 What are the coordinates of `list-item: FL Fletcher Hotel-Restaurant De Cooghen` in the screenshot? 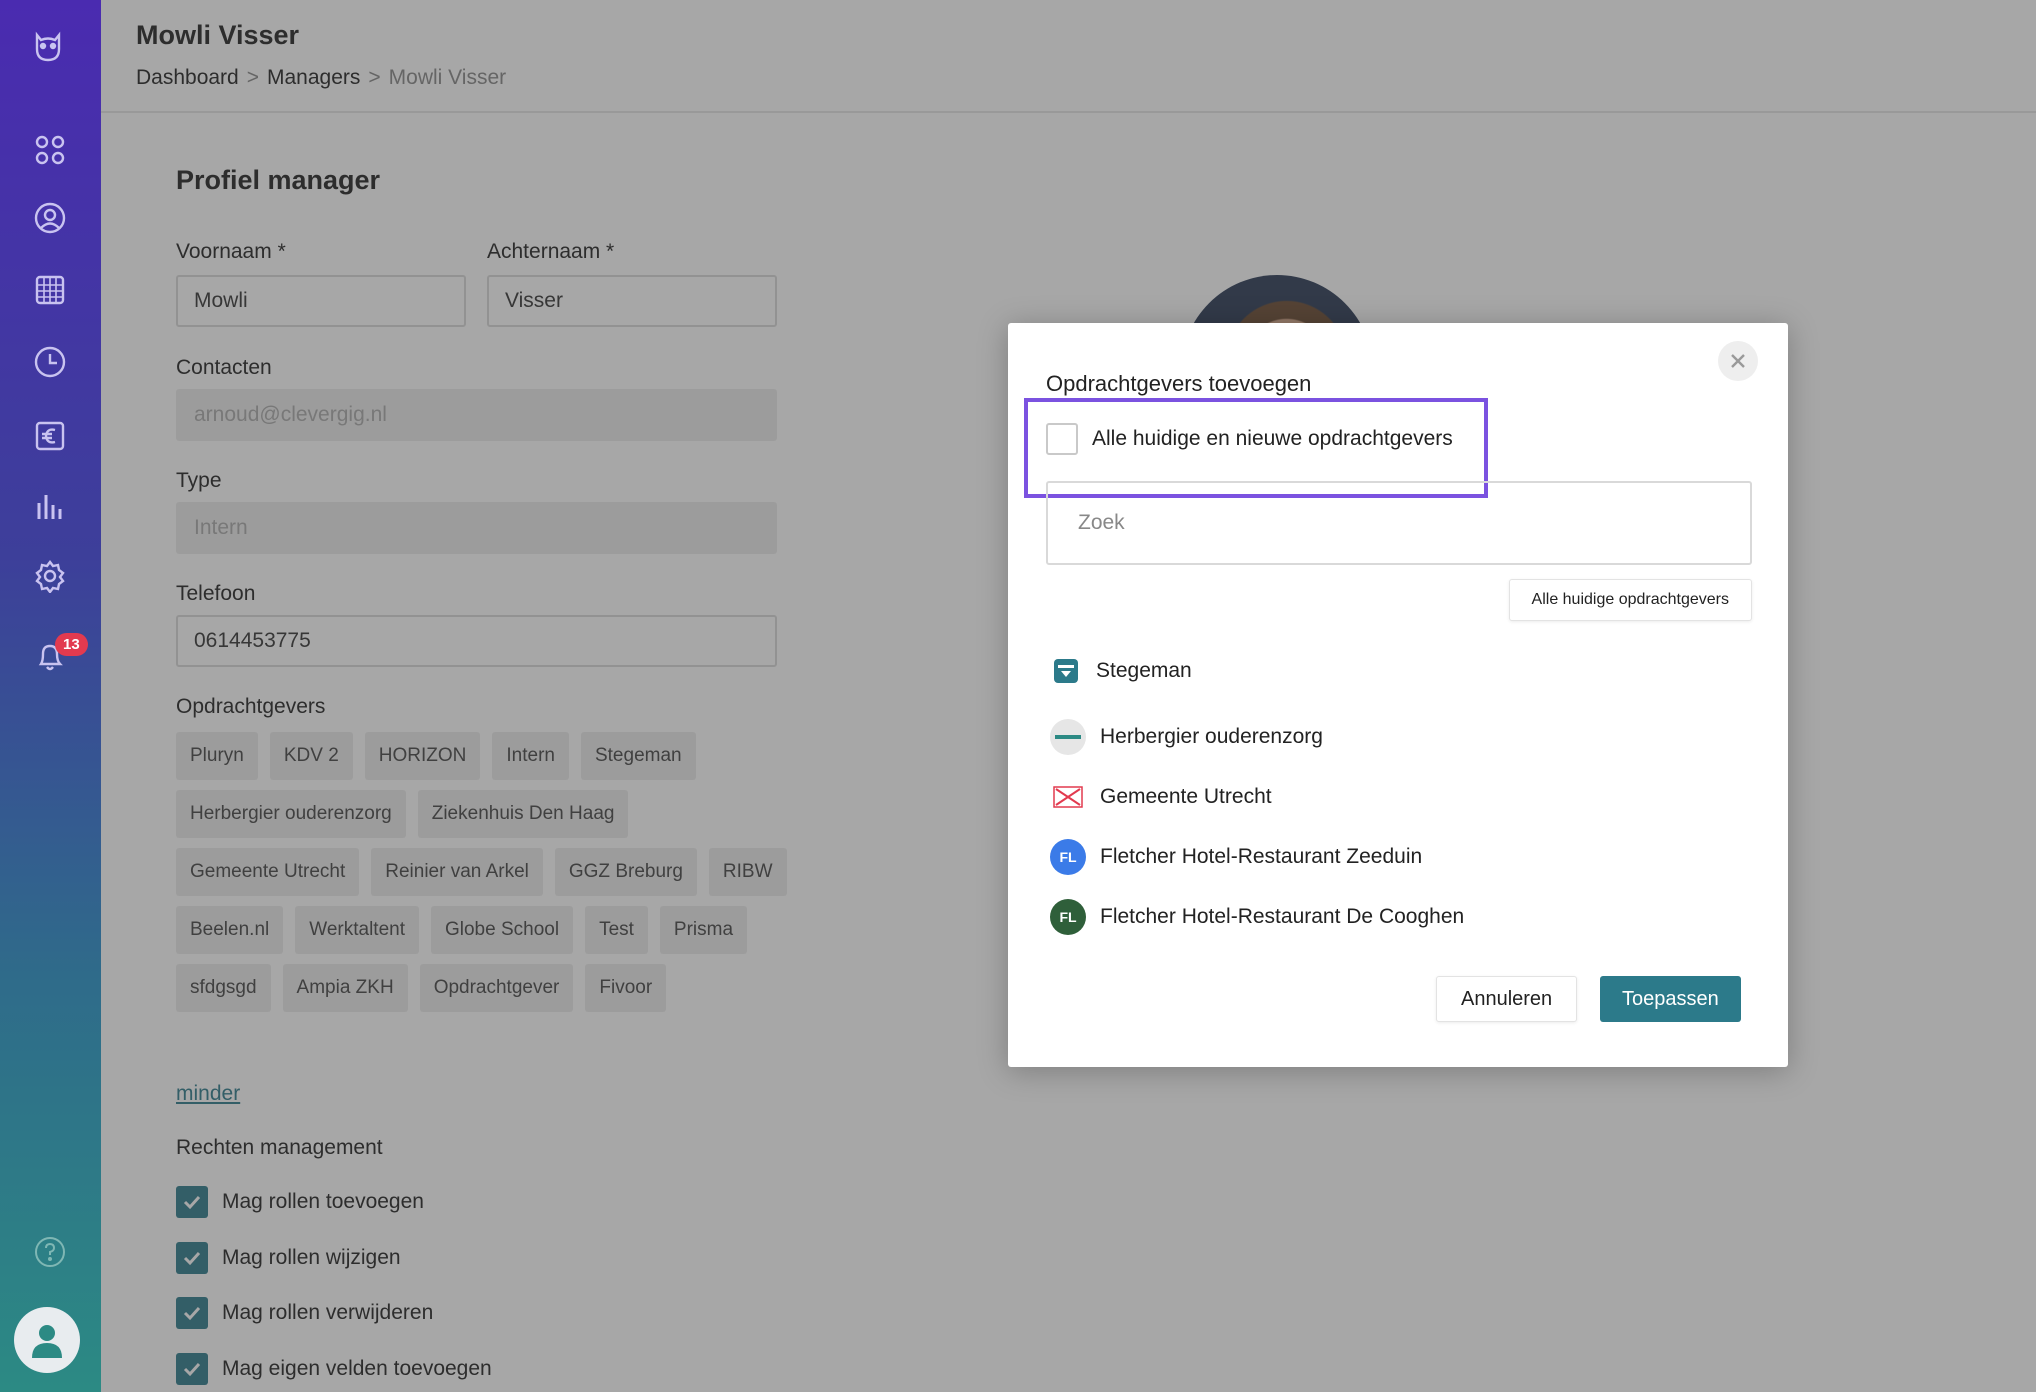 It's located at (1257, 917).